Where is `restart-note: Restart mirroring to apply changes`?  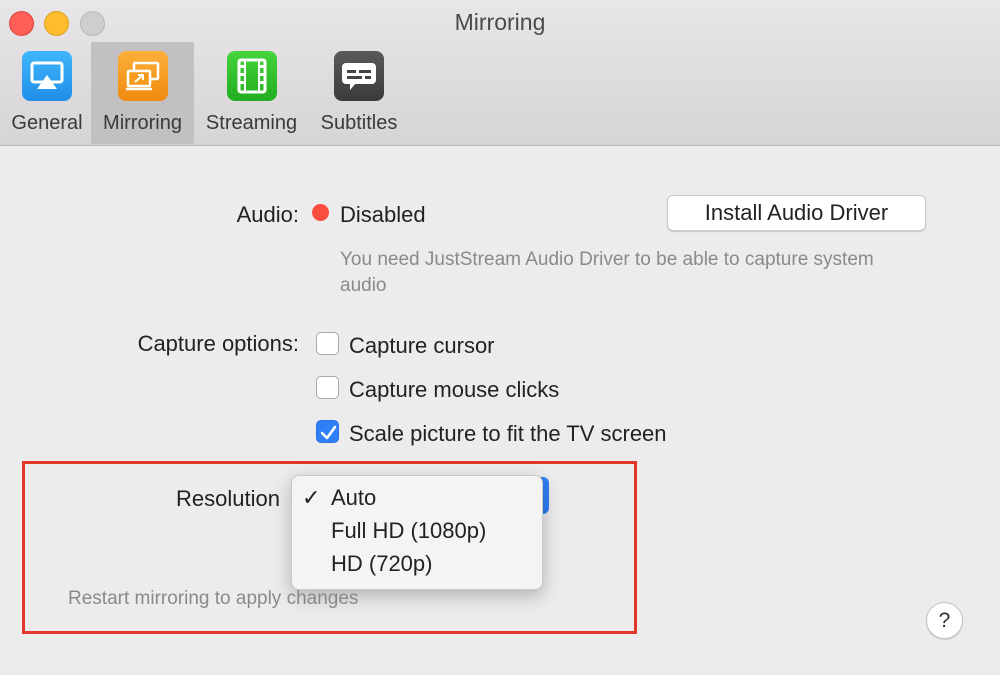
restart-note: Restart mirroring to apply changes is located at coordinates (213, 598).